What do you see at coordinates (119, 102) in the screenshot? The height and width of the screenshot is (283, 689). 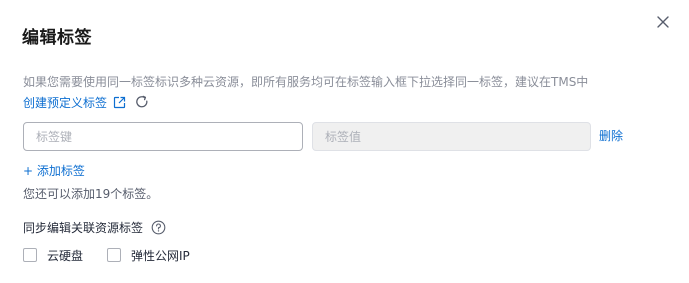 I see `external-link-icon` at bounding box center [119, 102].